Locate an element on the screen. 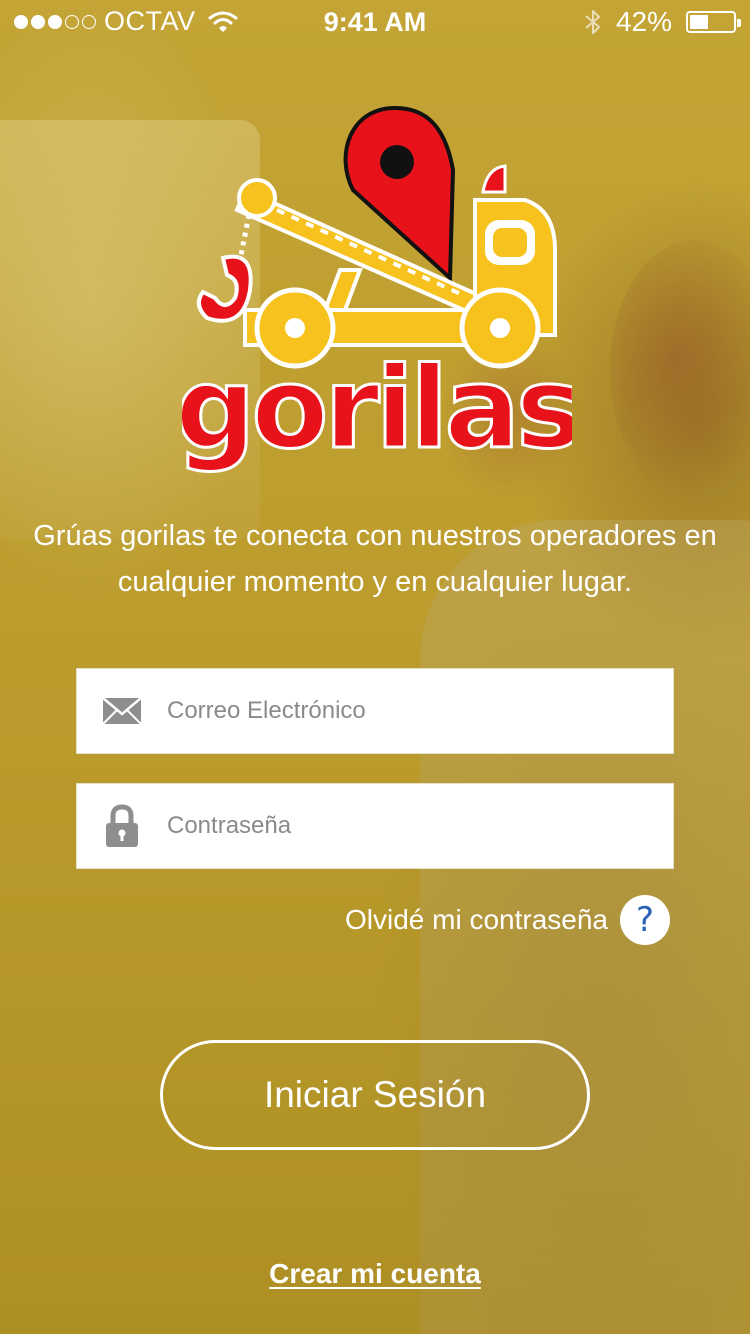 The image size is (750, 1334). gorilas-wordmark-container: gorilas is located at coordinates (379, 414).